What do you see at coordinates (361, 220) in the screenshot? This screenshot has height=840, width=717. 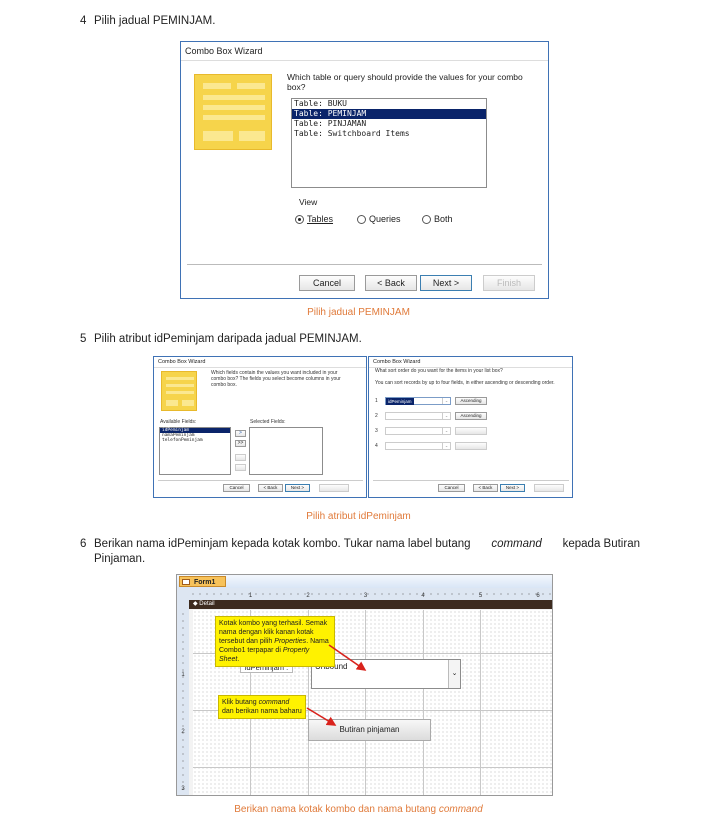 I see `radio-icon` at bounding box center [361, 220].